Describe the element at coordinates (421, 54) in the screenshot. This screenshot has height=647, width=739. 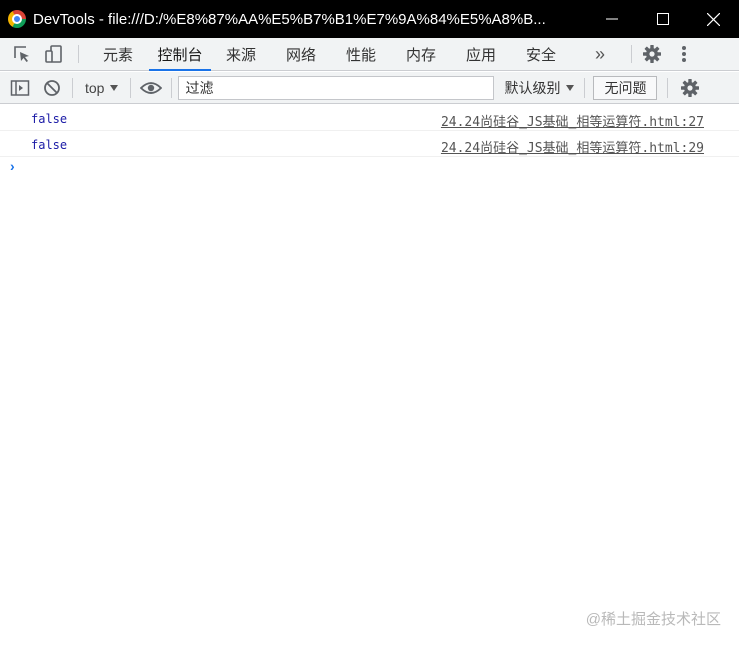
I see `tab-memory: 内存` at that location.